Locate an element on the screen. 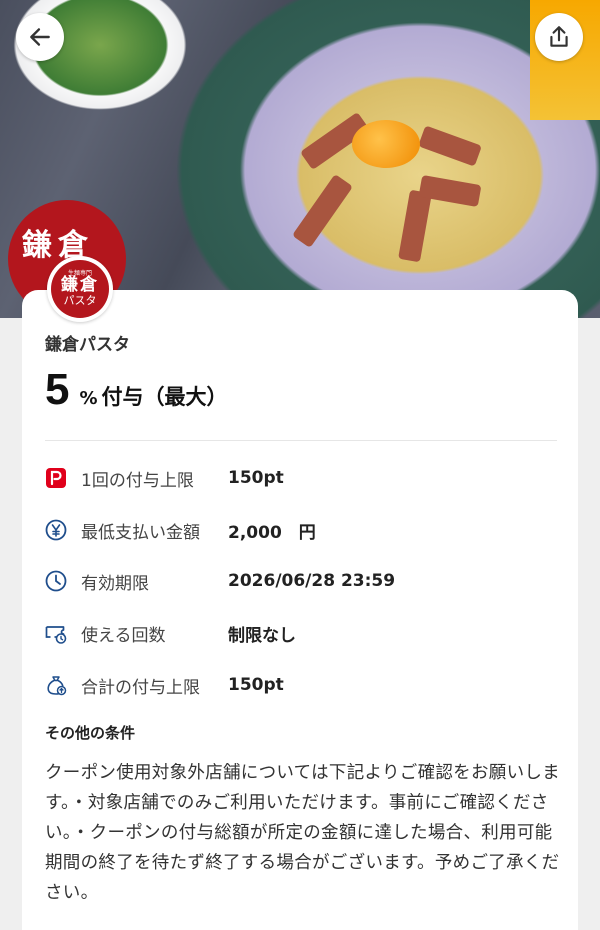  logo-main-text: 鎌倉 is located at coordinates (80, 285).